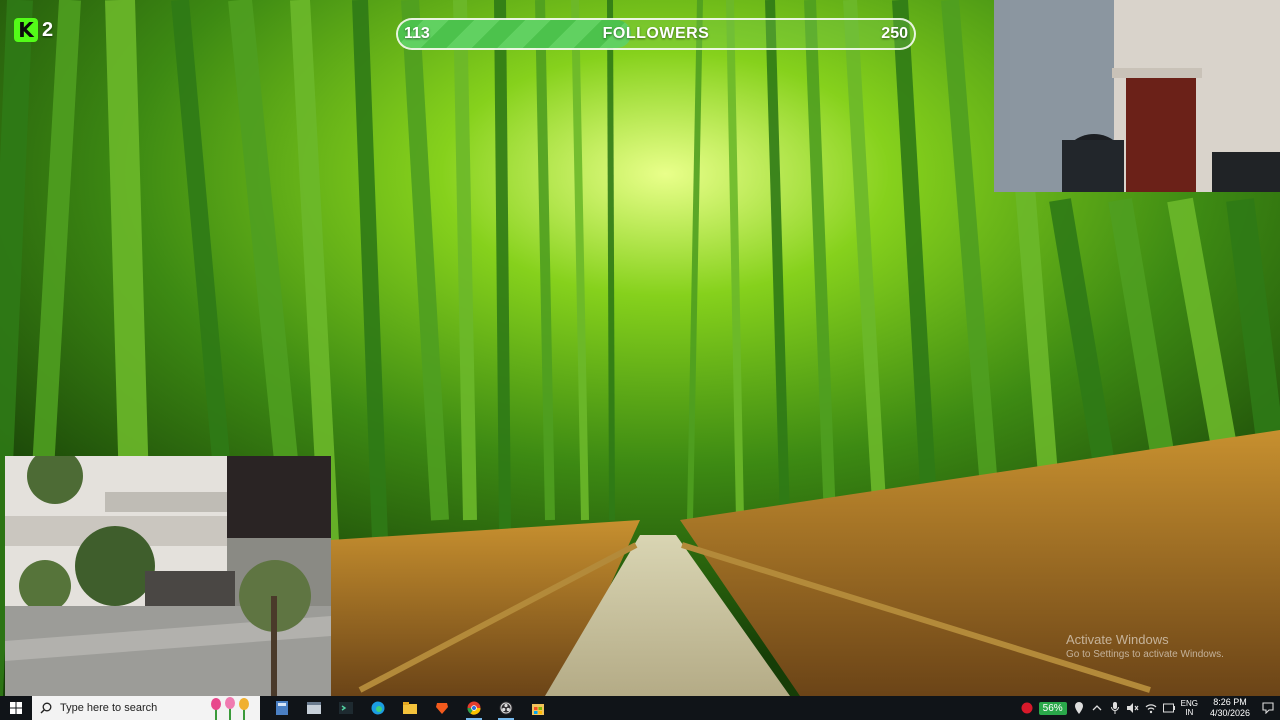 The width and height of the screenshot is (1280, 720). Describe the element at coordinates (894, 33) in the screenshot. I see `goal-target-count: 250` at that location.